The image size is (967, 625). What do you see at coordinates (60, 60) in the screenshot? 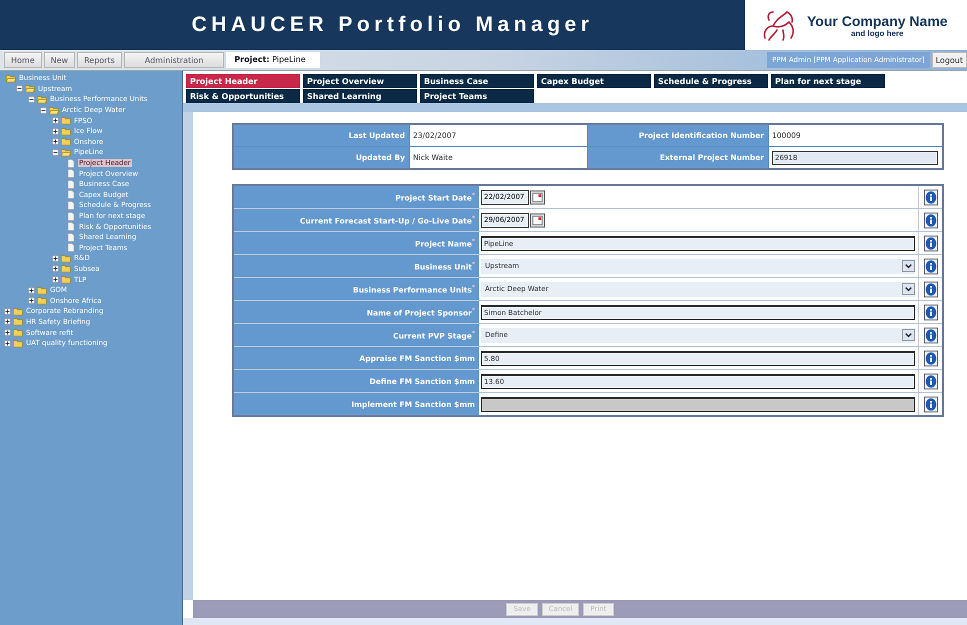
I see `nav-button: New` at bounding box center [60, 60].